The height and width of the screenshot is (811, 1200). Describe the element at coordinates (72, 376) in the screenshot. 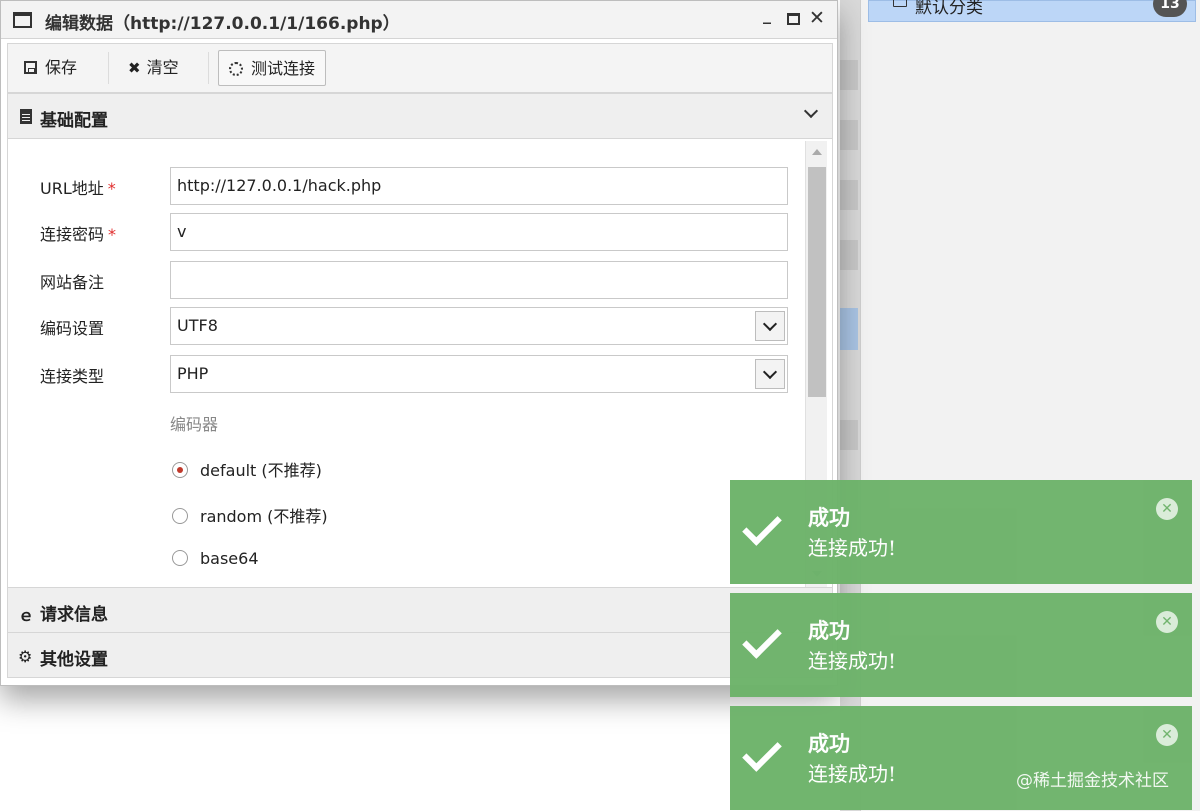

I see `type-label: 连接类型` at that location.